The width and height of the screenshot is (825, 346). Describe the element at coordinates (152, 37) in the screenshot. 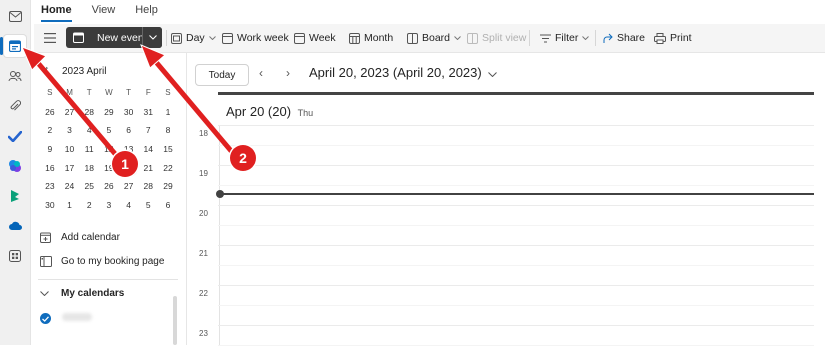

I see `new-event-dropdown-button` at that location.